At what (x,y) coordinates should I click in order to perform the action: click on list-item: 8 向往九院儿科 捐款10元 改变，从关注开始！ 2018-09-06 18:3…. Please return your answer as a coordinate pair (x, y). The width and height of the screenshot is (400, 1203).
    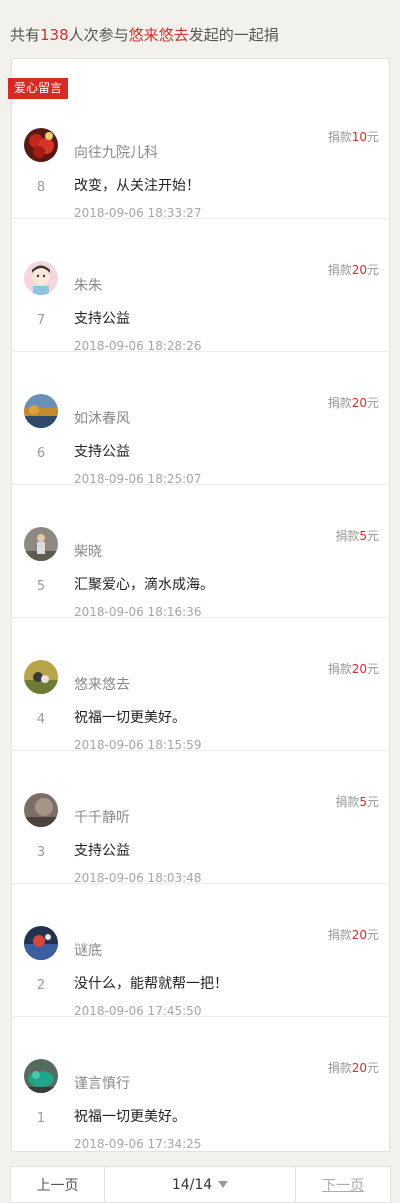
    Looking at the image, I should click on (200, 153).